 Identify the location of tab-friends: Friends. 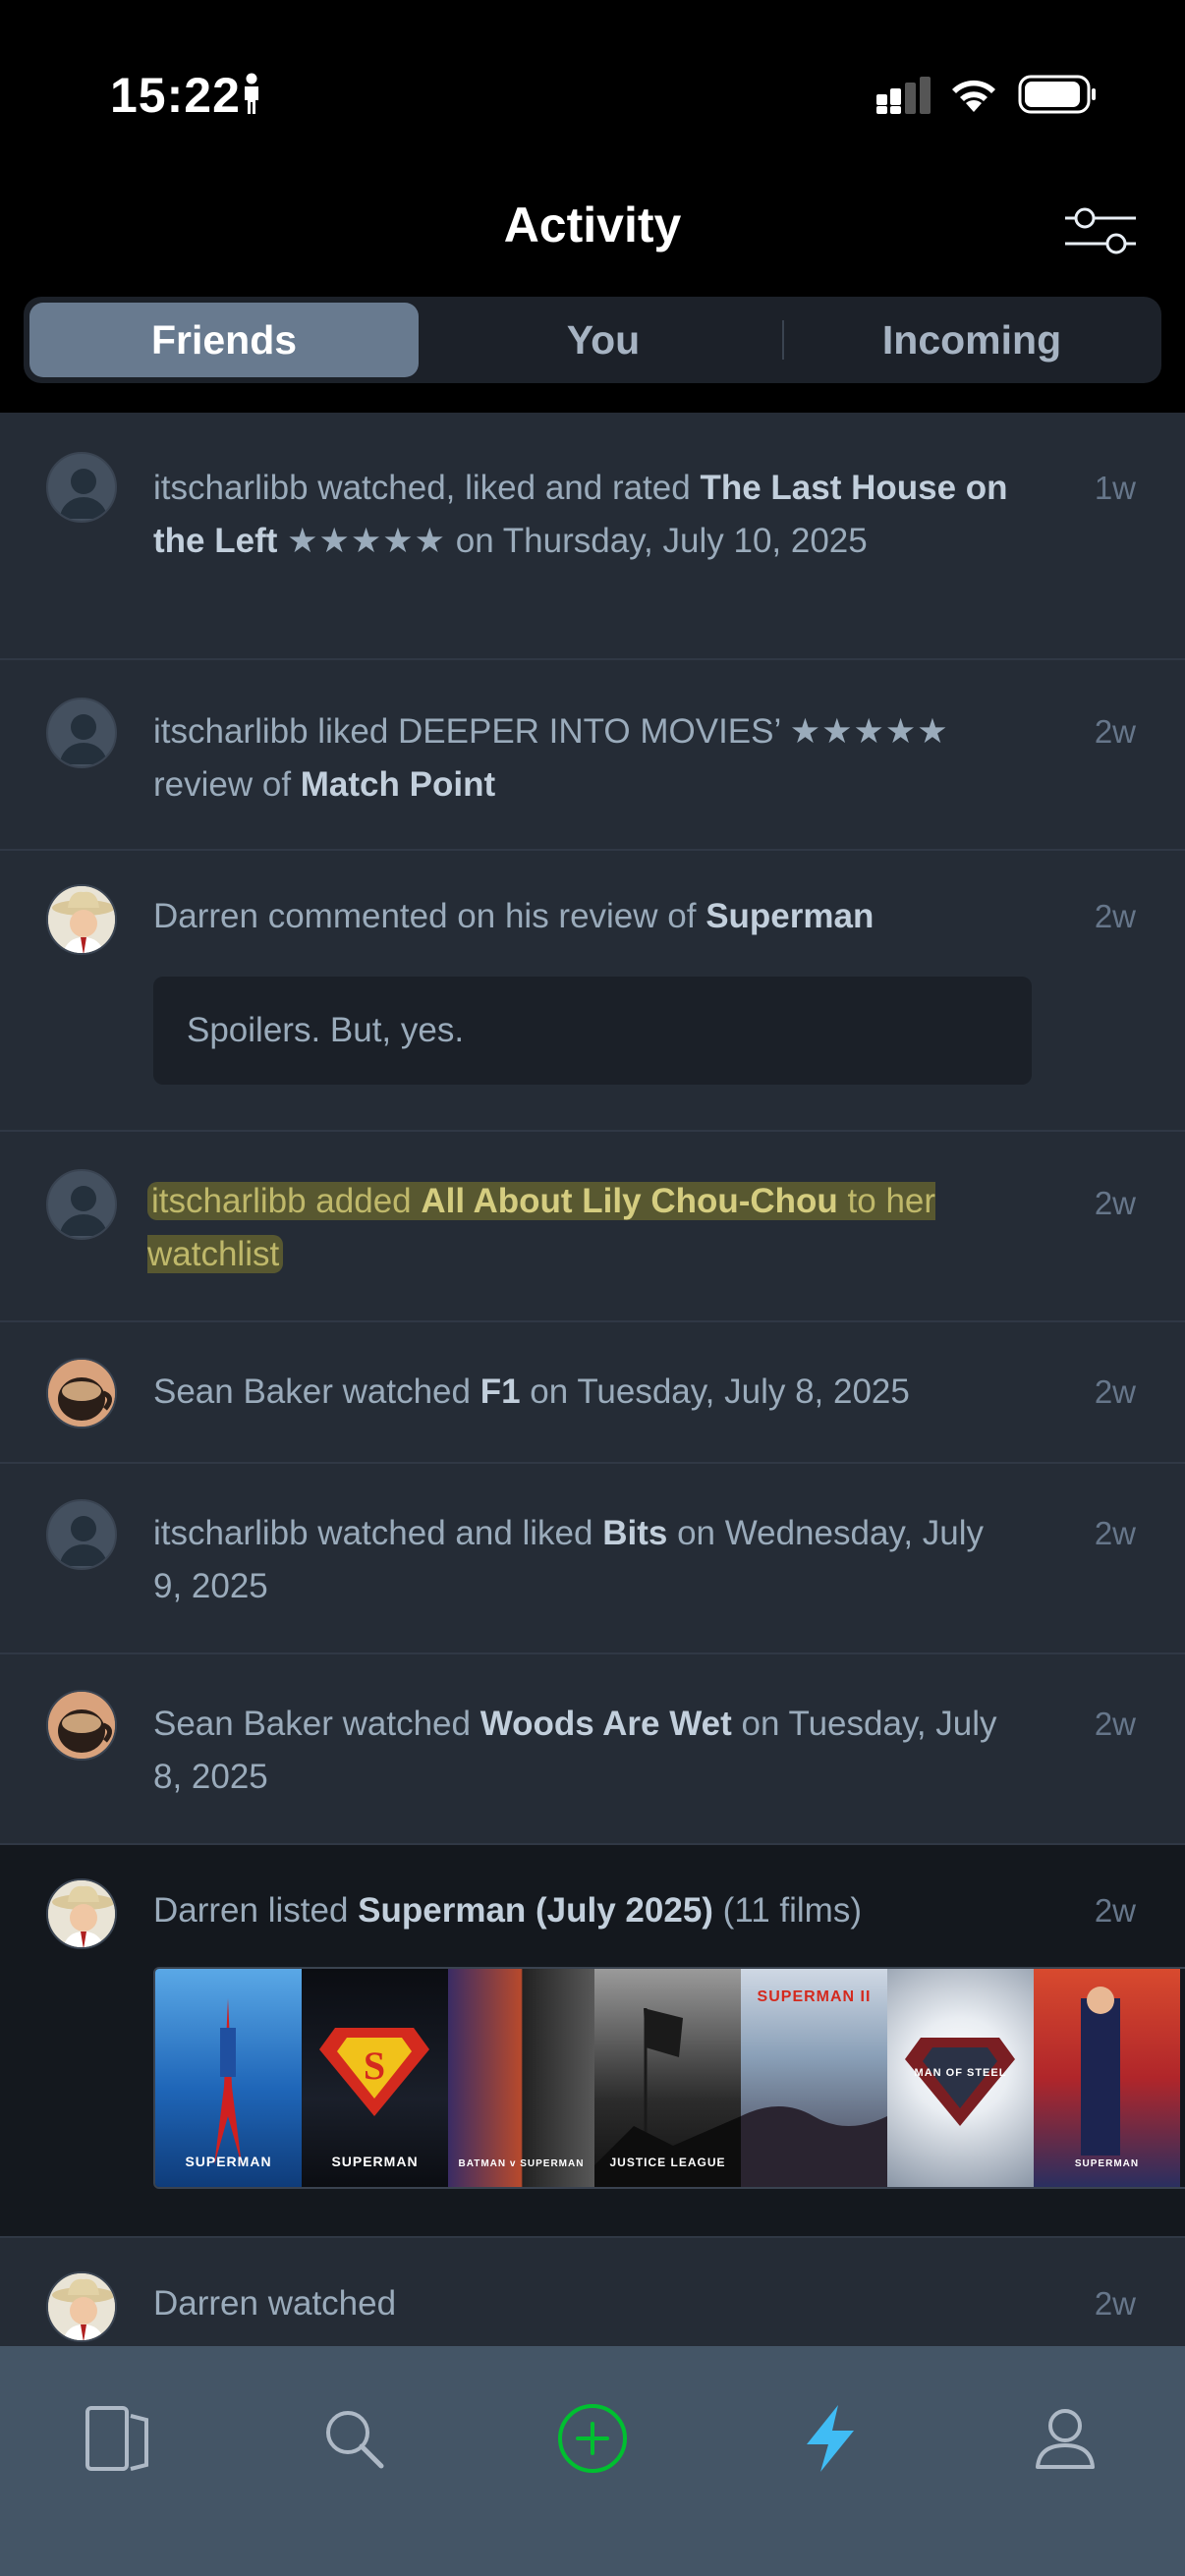
(224, 340).